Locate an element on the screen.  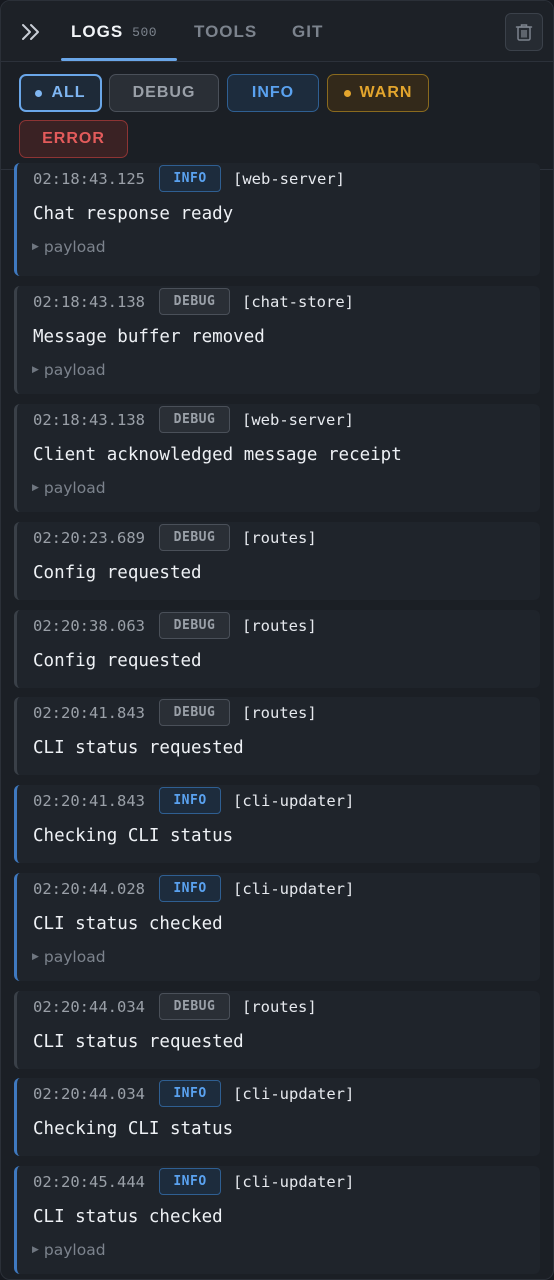
logs-count-badge: 500 is located at coordinates (145, 32).